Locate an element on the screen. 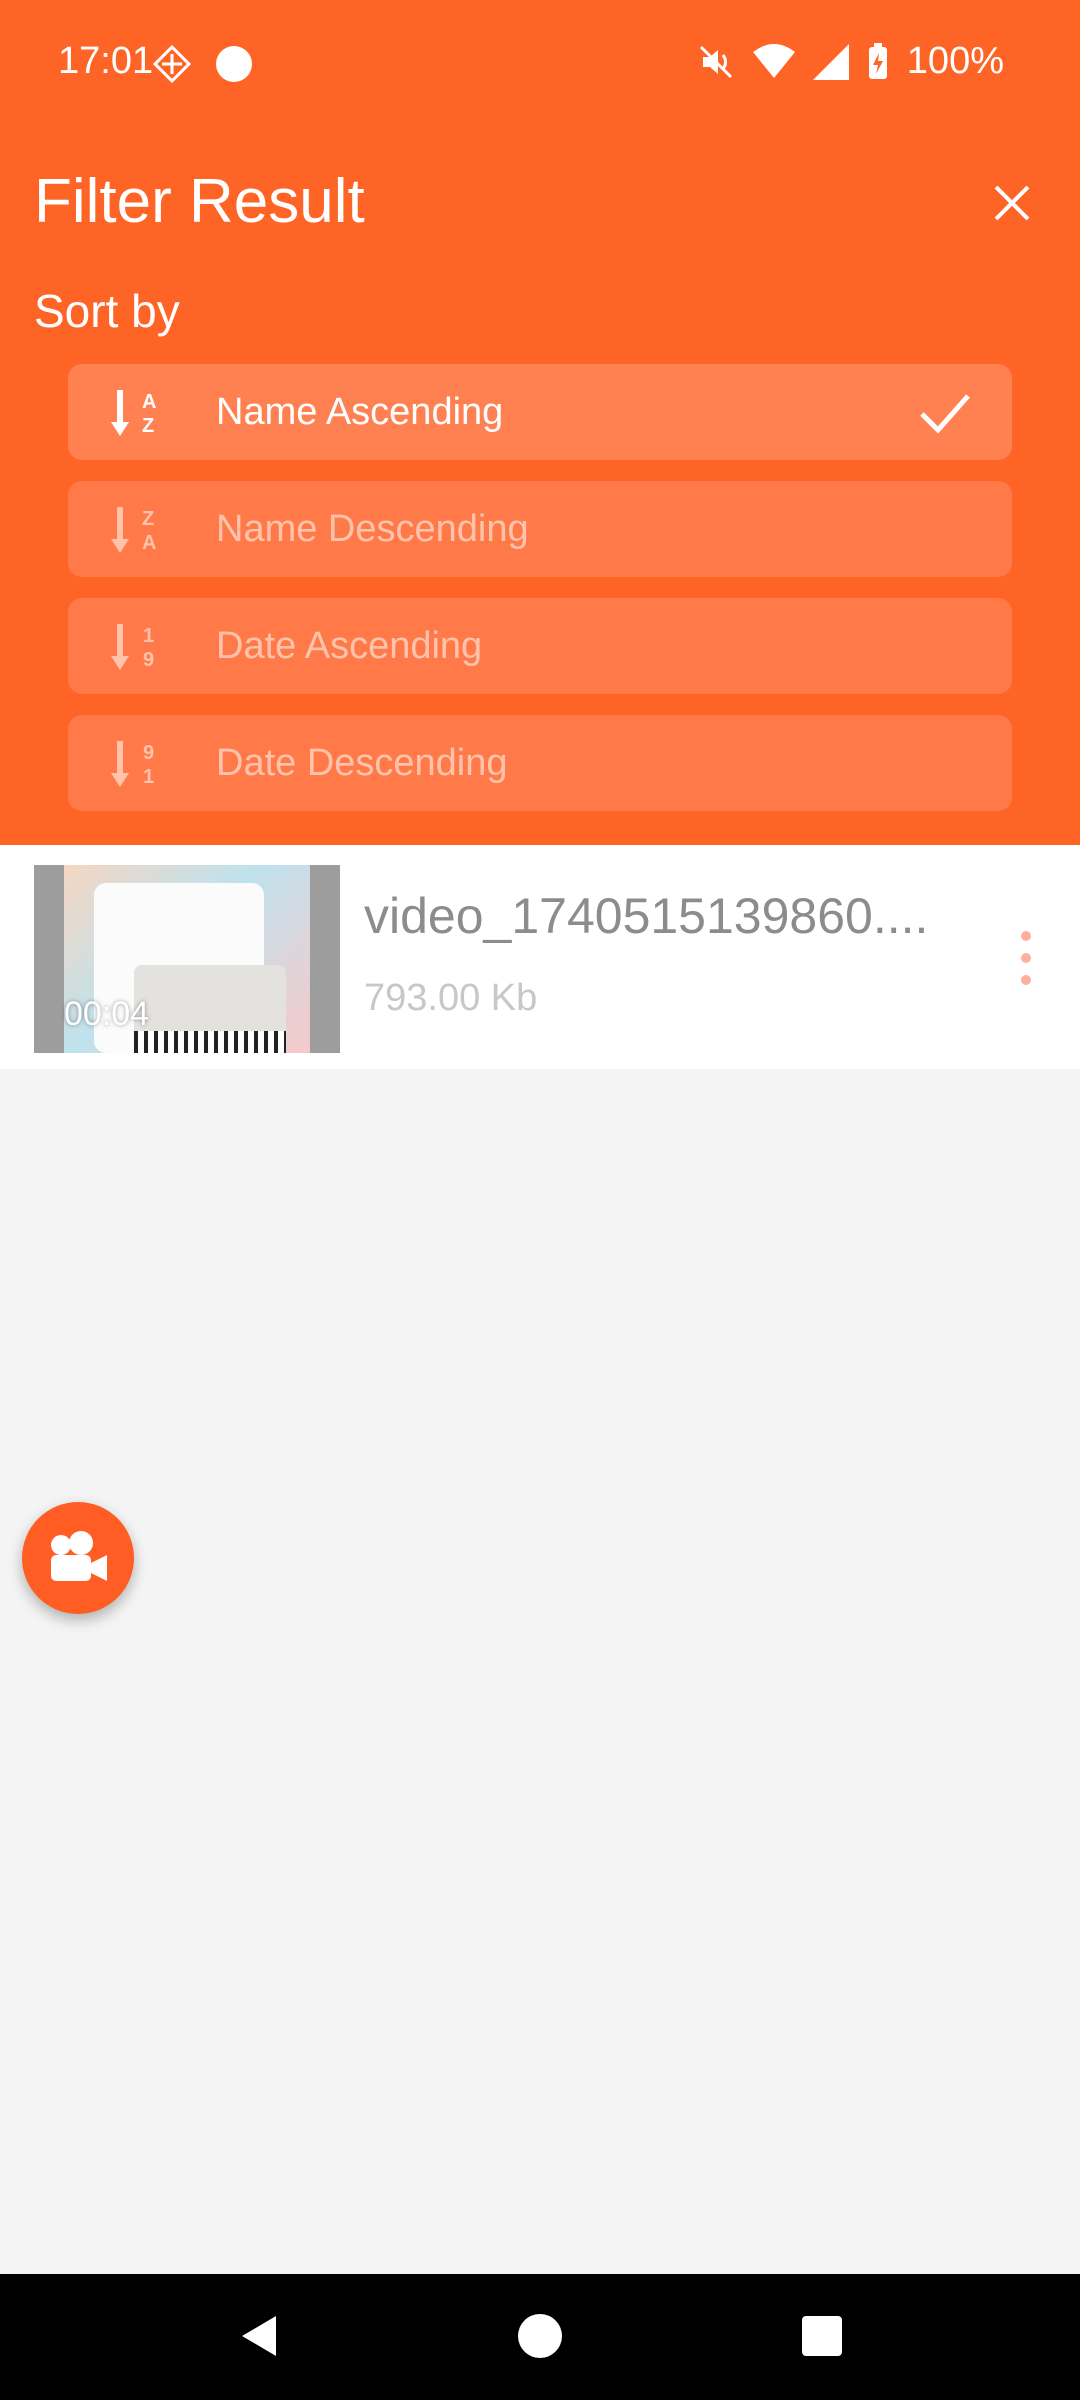 Image resolution: width=1080 pixels, height=2400 pixels. signal-icon is located at coordinates (830, 61).